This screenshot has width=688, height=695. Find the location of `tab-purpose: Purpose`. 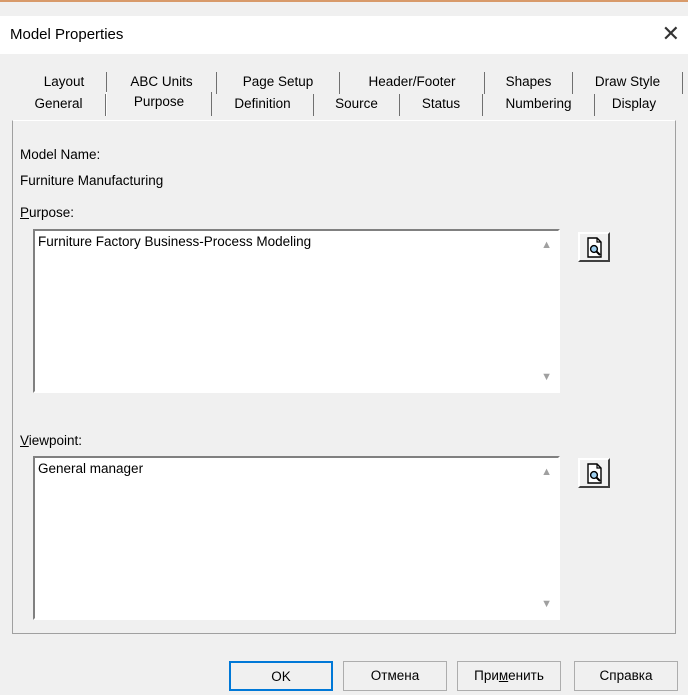

tab-purpose: Purpose is located at coordinates (159, 104).